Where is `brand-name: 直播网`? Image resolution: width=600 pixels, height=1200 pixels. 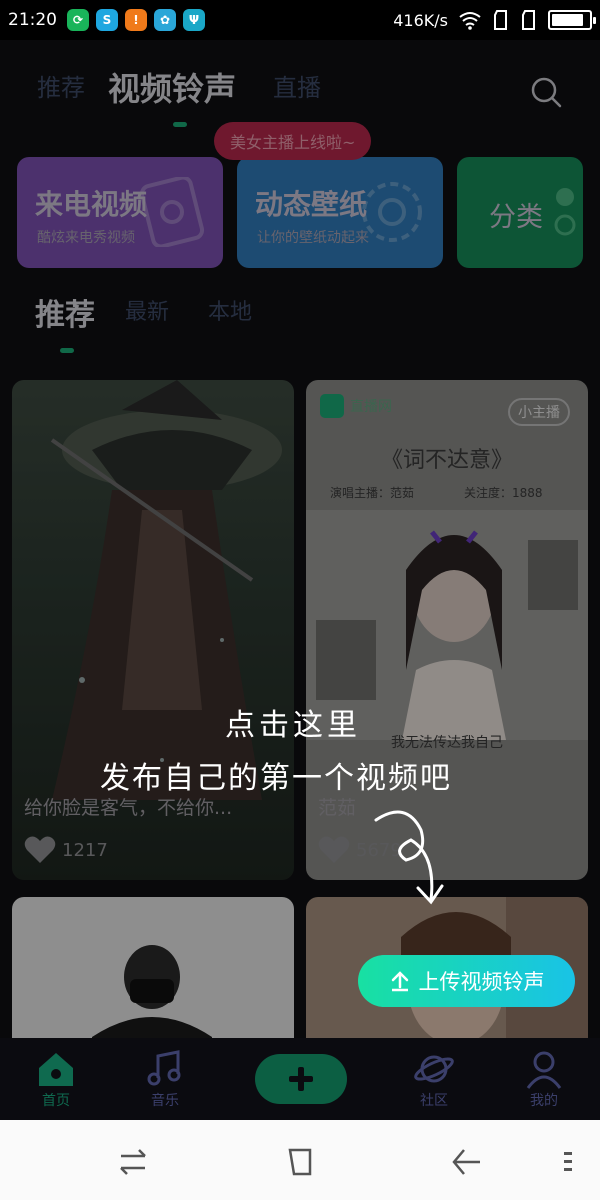 brand-name: 直播网 is located at coordinates (371, 407).